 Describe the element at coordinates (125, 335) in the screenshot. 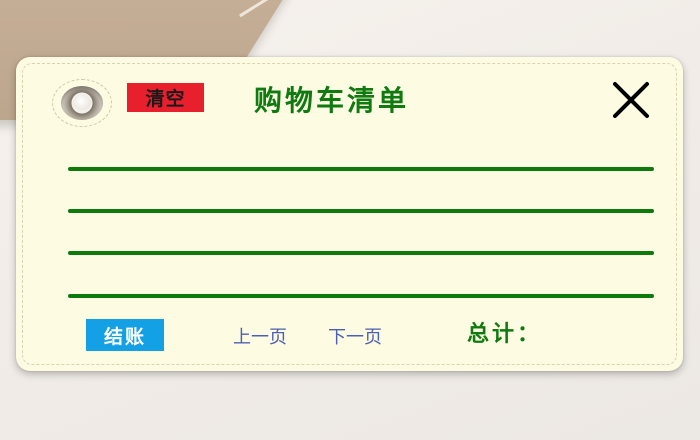

I see `checkout-button: 结账` at that location.